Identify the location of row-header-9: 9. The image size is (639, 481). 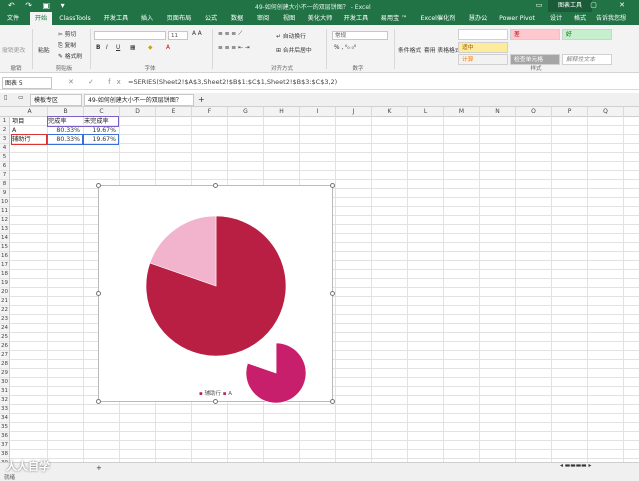
(5, 193).